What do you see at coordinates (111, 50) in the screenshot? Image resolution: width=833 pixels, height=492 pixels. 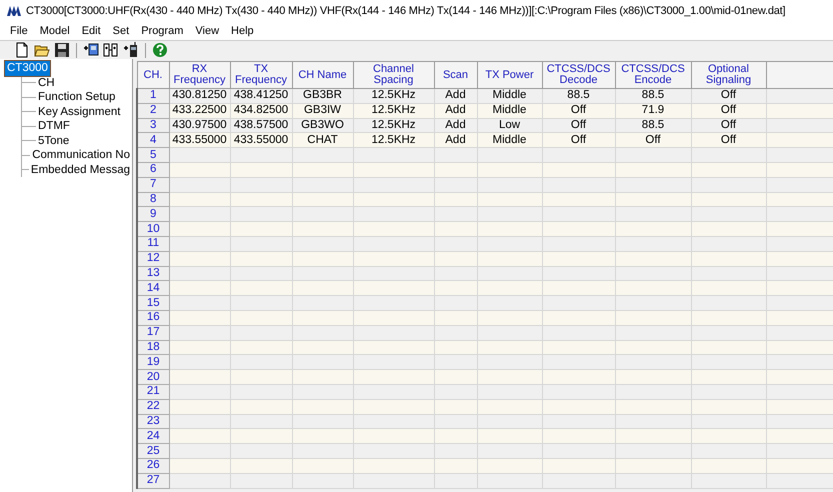 I see `radios-icon` at bounding box center [111, 50].